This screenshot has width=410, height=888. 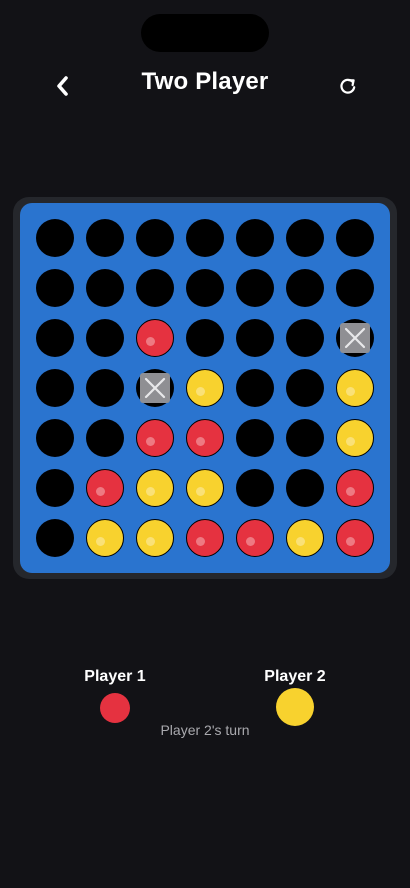 What do you see at coordinates (255, 388) in the screenshot?
I see `board-cell-r4-c5-empty` at bounding box center [255, 388].